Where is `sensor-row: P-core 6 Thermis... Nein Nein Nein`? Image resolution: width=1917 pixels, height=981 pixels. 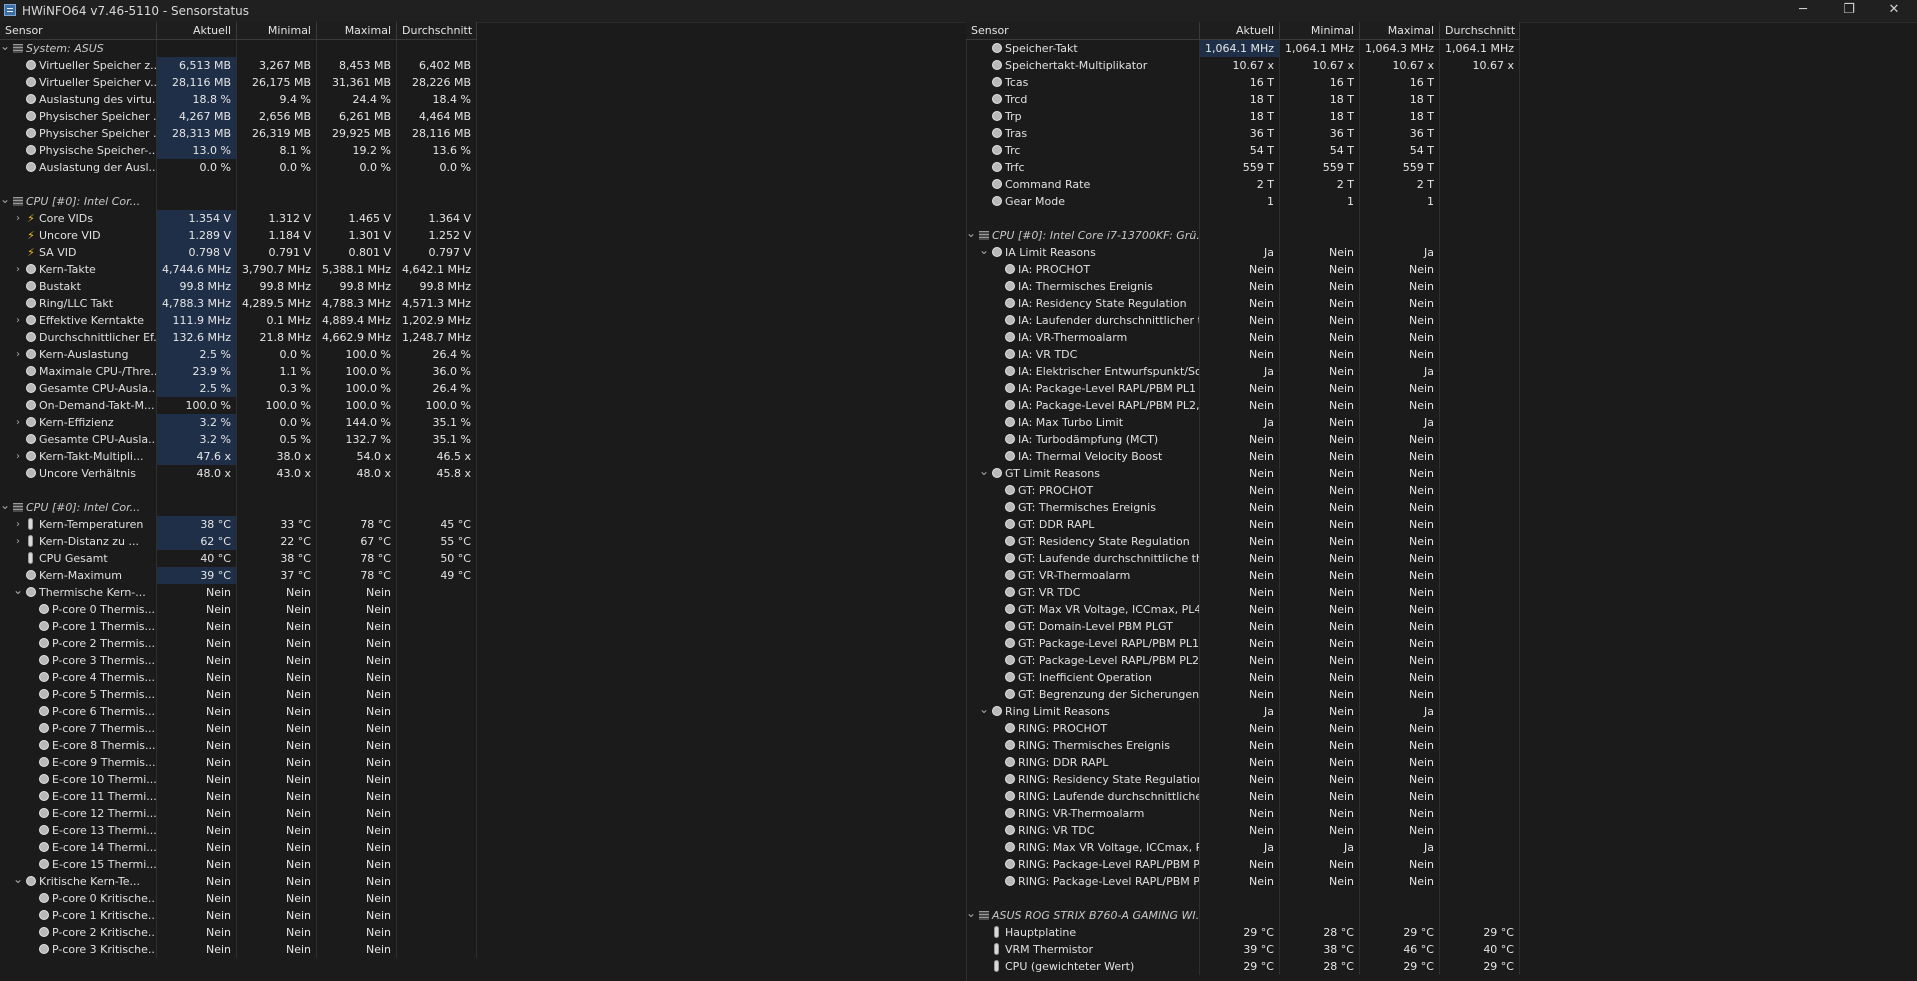
sensor-row: P-core 6 Thermis... Nein Nein Nein is located at coordinates (238, 711).